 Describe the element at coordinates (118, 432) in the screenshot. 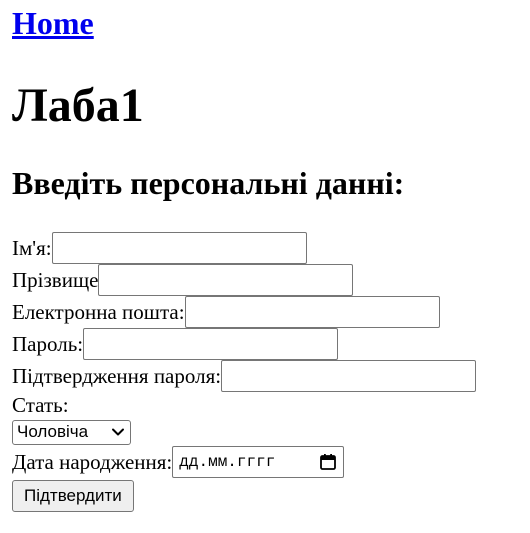

I see `chevron-down-icon` at that location.